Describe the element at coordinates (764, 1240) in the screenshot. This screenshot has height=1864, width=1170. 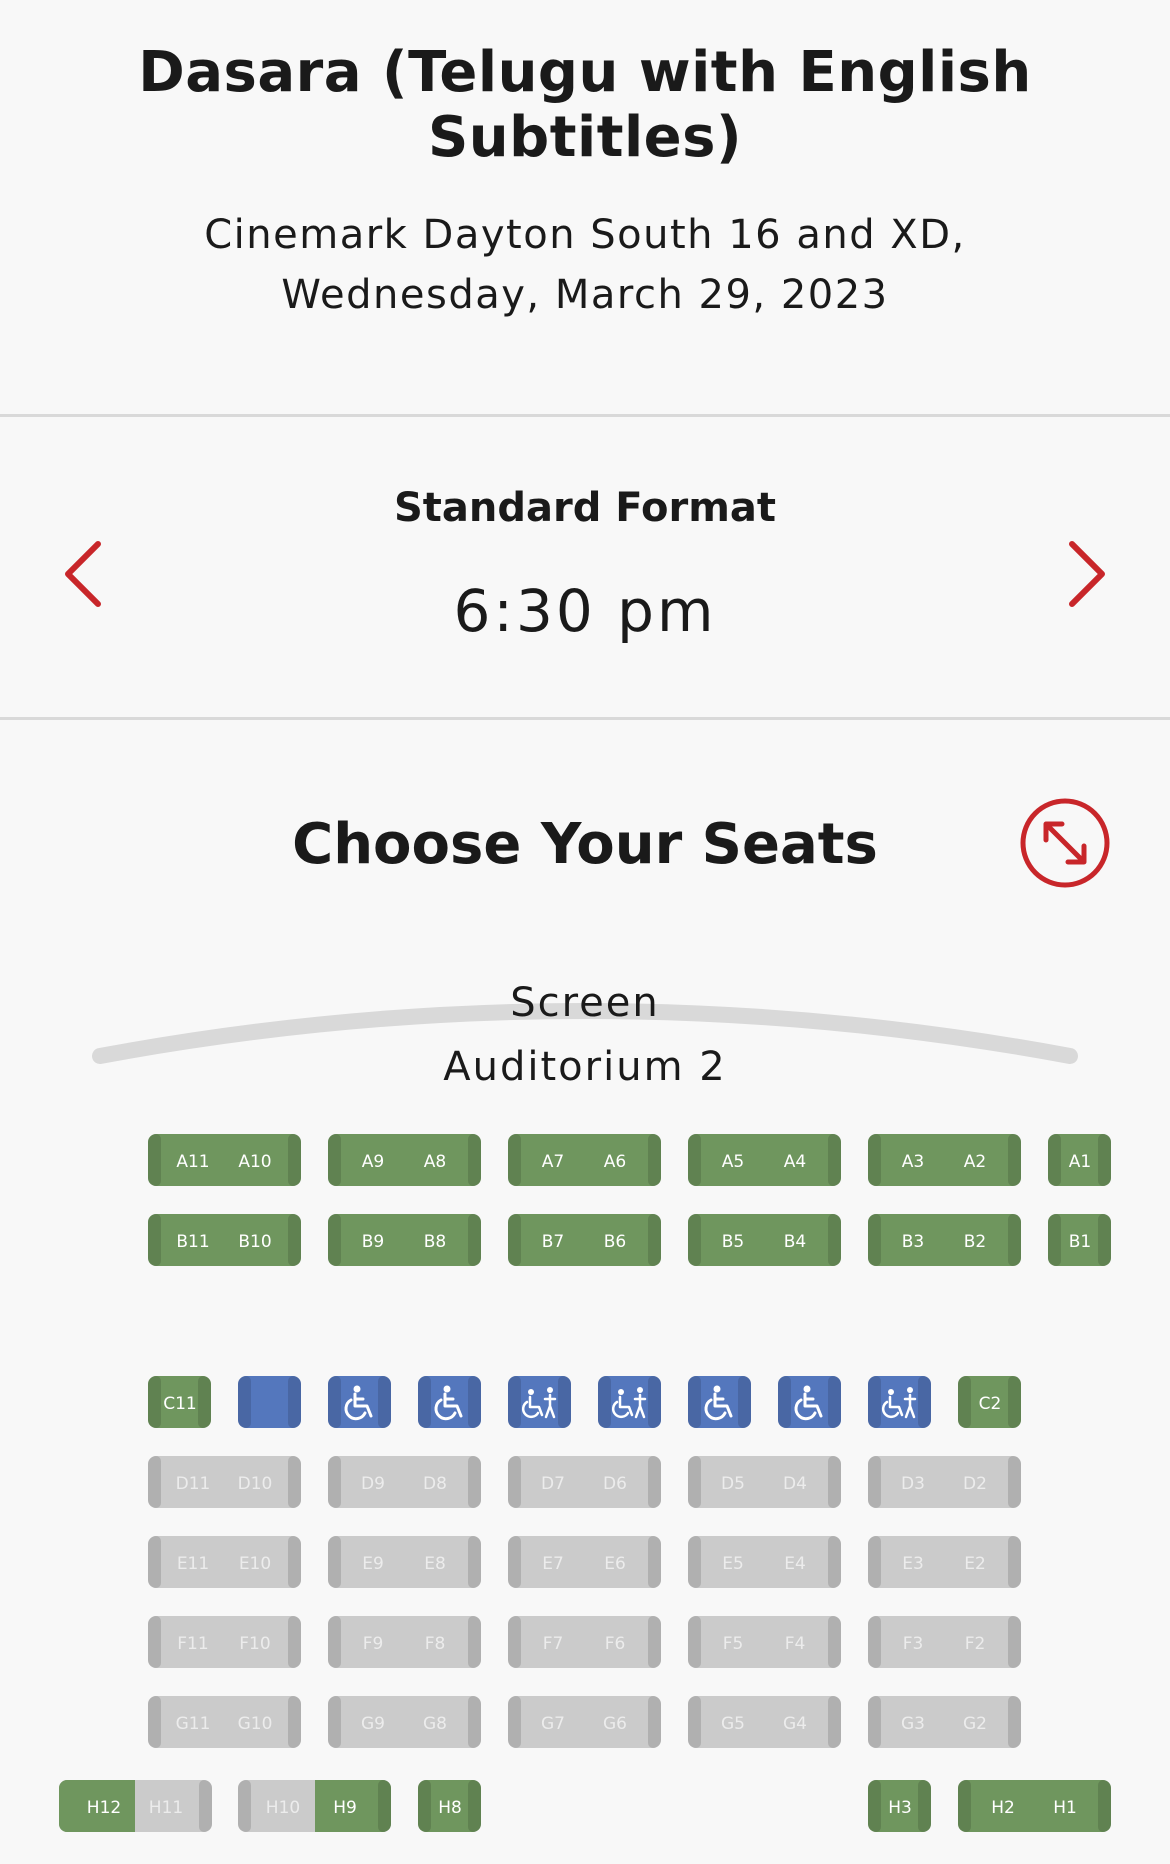
I see `seat-pair-B5-B4: B5 B4` at that location.